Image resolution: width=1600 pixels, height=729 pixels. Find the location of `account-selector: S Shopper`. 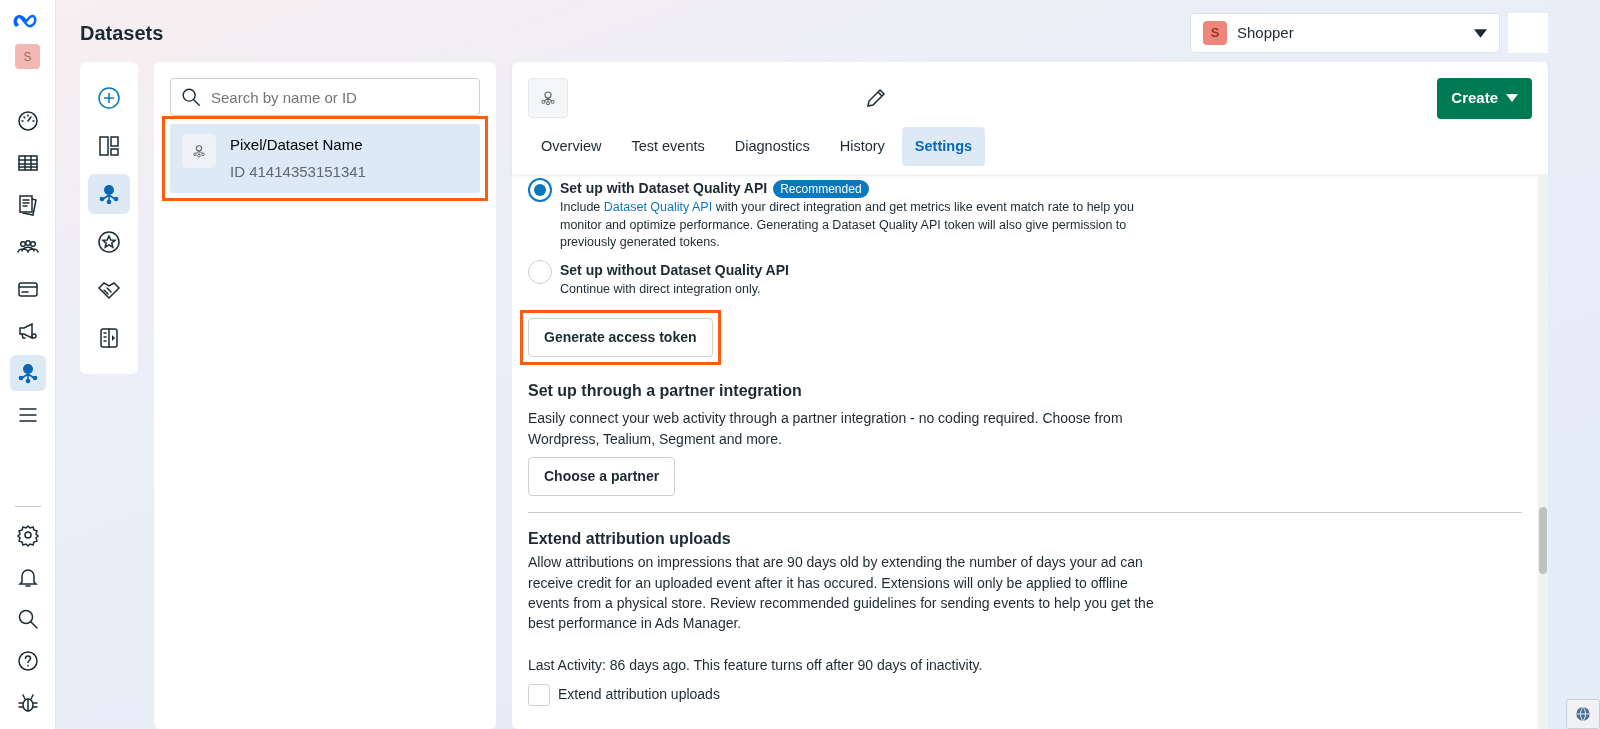

account-selector: S Shopper is located at coordinates (1345, 33).